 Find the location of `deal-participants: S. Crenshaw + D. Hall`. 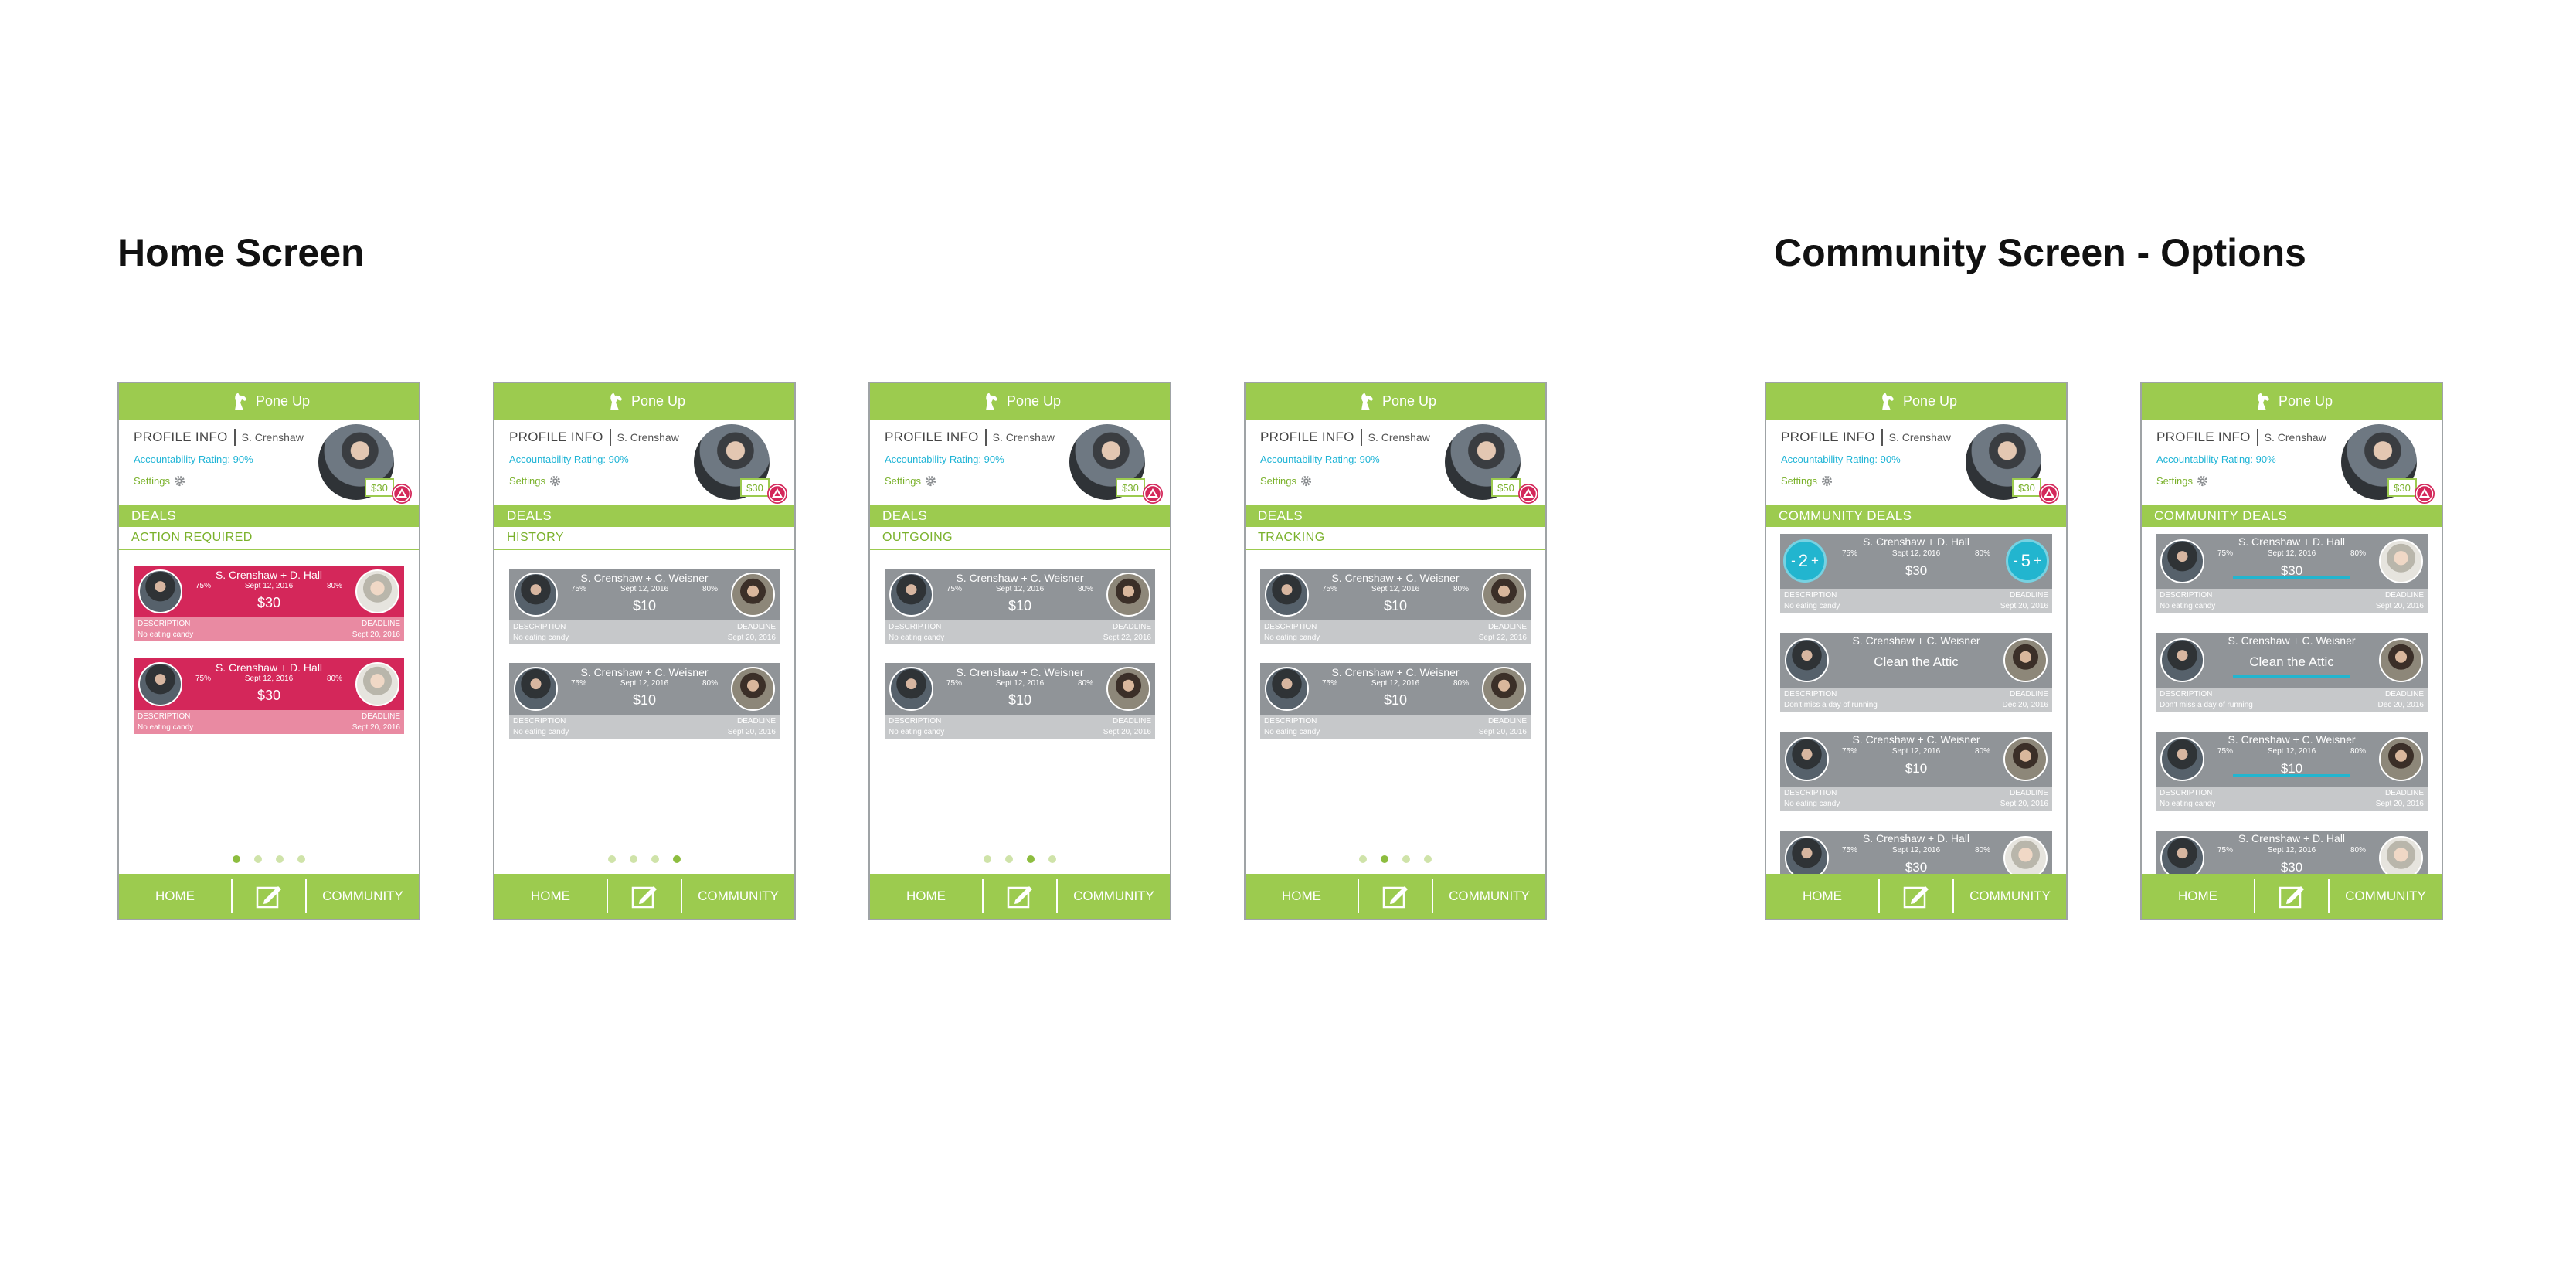

deal-participants: S. Crenshaw + D. Hall is located at coordinates (2292, 541).